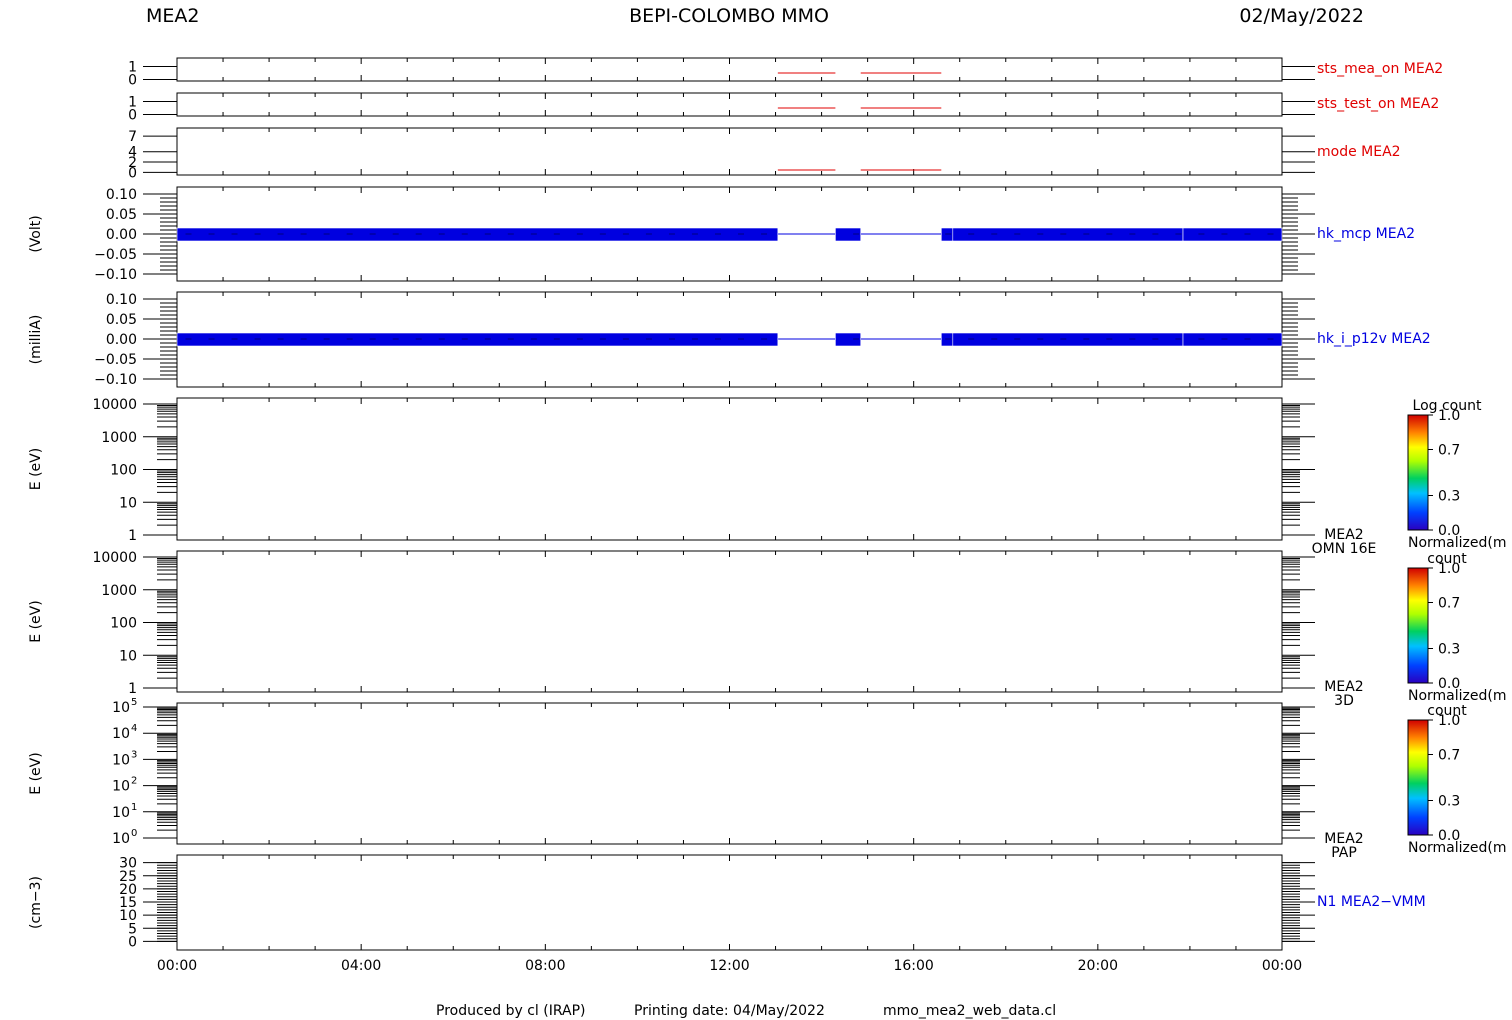 This screenshot has width=1512, height=1020. What do you see at coordinates (1380, 69) in the screenshot?
I see `series-label: sts_mea_on MEA2` at bounding box center [1380, 69].